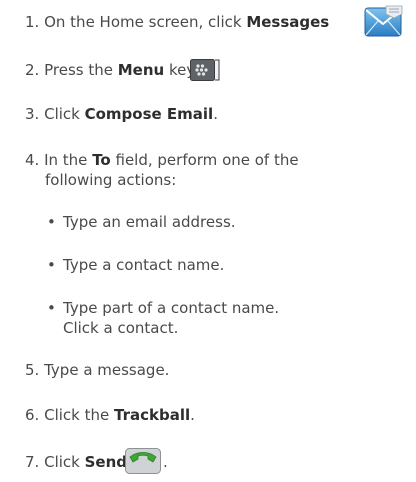 Image resolution: width=416 pixels, height=482 pixels. Describe the element at coordinates (81, 70) in the screenshot. I see `step-text: Press the` at that location.